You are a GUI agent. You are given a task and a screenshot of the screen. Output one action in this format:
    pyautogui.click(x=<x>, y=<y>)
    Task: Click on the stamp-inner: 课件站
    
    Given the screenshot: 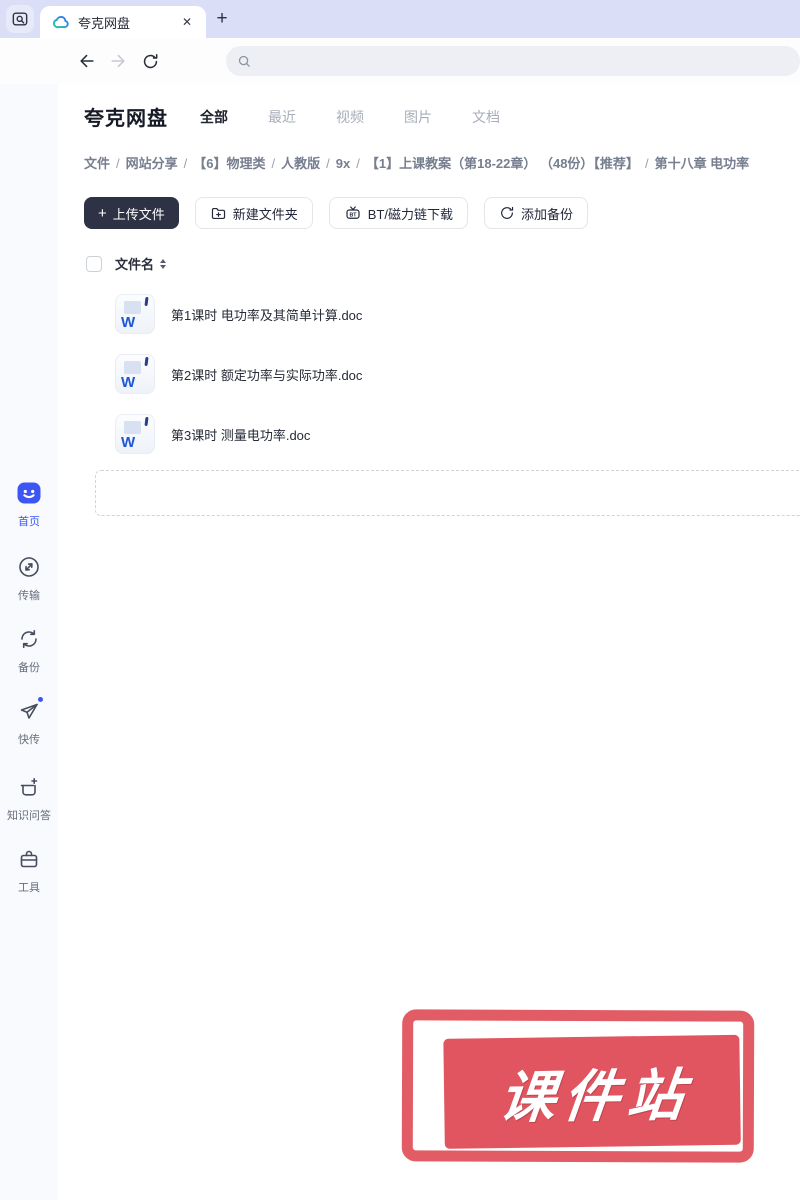 What is the action you would take?
    pyautogui.click(x=592, y=1091)
    